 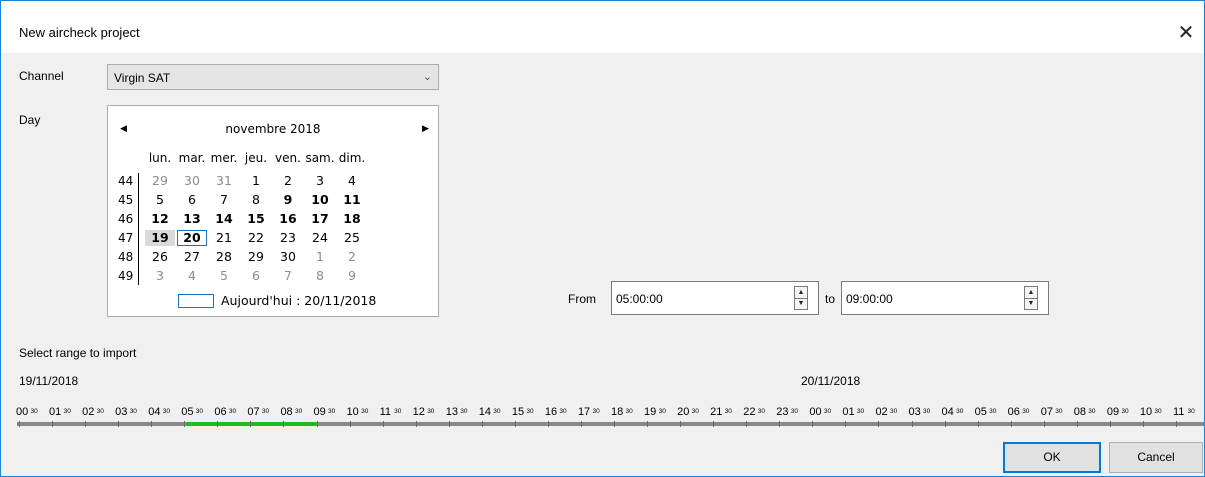 I want to click on day-label: Day, so click(x=30, y=120).